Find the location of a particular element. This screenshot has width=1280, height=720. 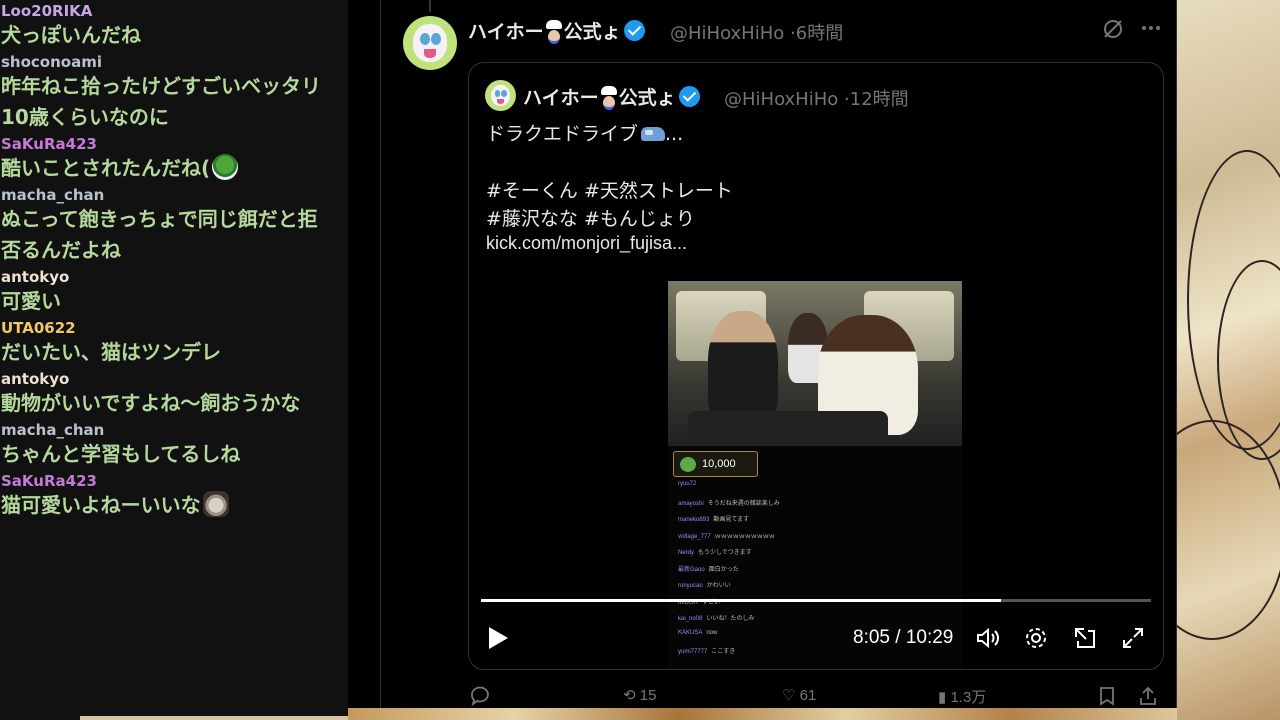

wallpaper-crack is located at coordinates (1228, 530).